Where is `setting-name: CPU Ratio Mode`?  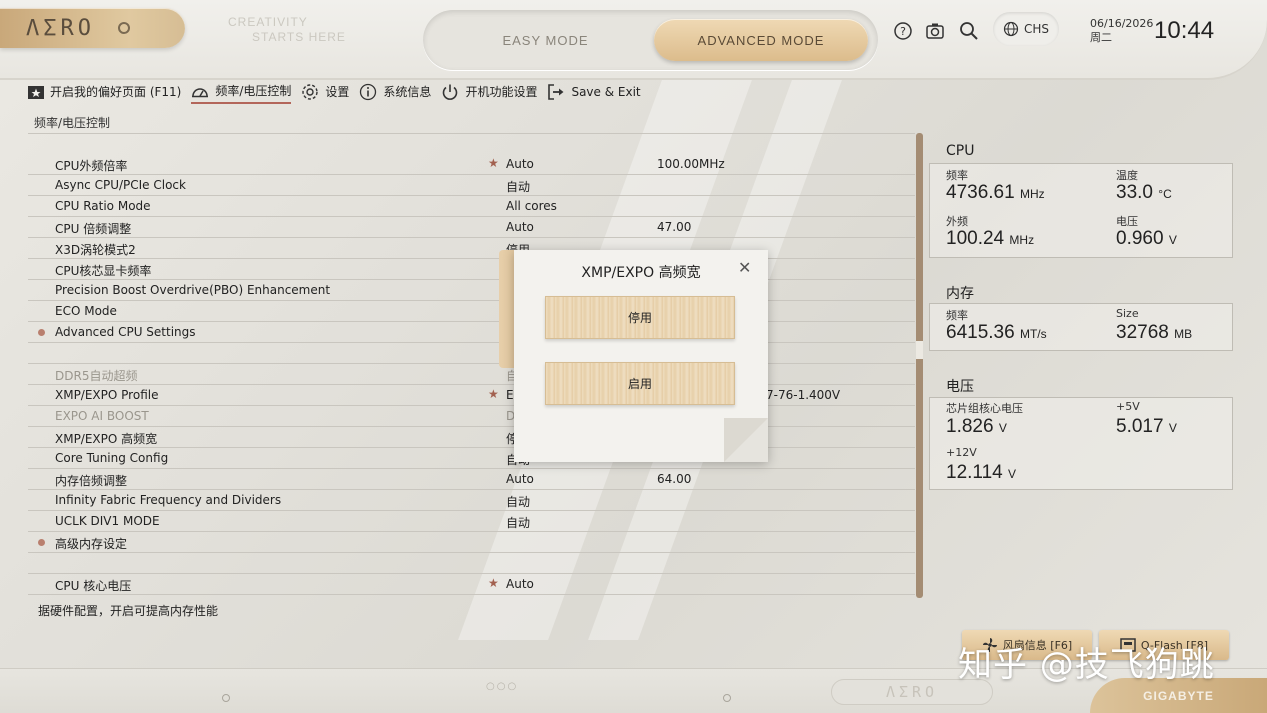
setting-name: CPU Ratio Mode is located at coordinates (103, 206).